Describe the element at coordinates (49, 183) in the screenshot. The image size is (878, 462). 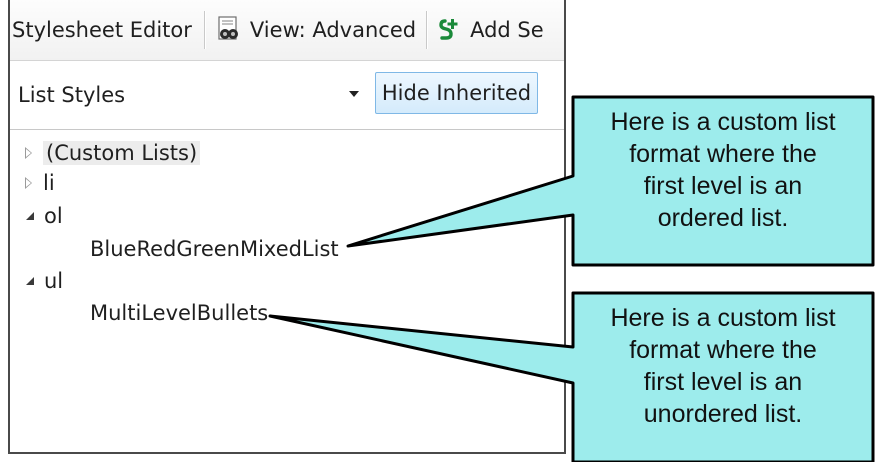
I see `tree-item-label: li` at that location.